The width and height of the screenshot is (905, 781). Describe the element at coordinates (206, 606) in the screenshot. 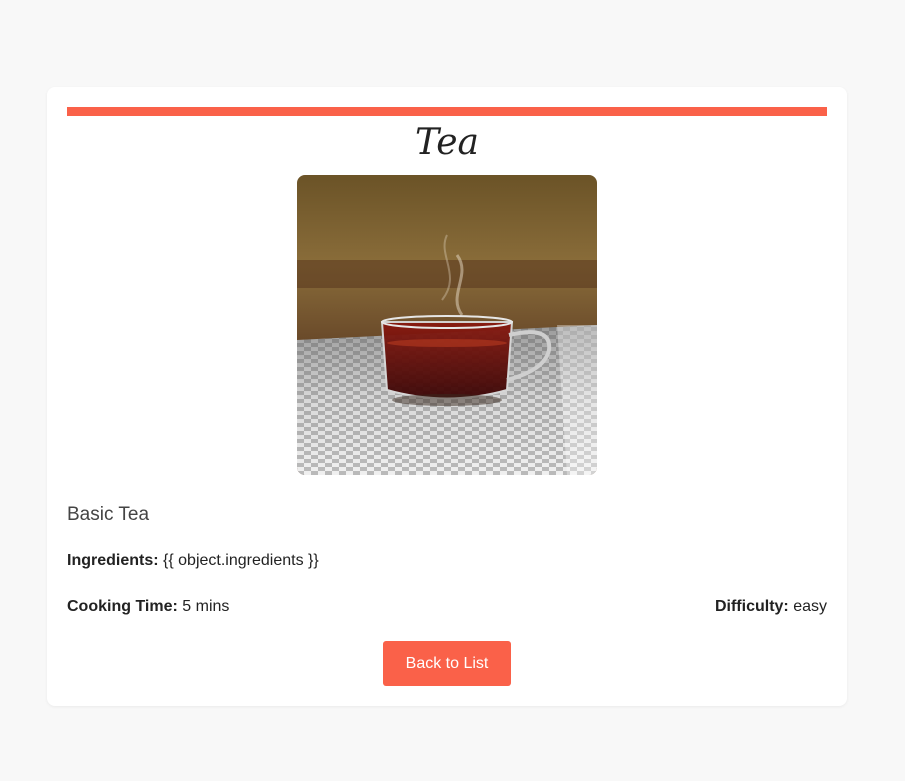

I see `cooking-time-value: 5 mins` at that location.